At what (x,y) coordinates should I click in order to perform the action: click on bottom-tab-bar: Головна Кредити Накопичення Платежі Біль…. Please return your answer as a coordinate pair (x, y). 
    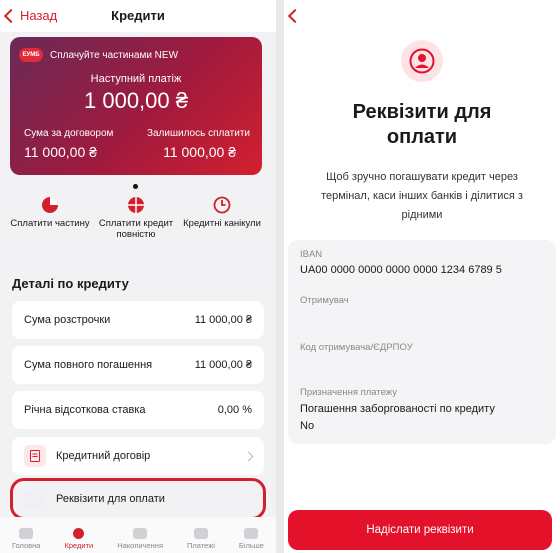
    Looking at the image, I should click on (138, 535).